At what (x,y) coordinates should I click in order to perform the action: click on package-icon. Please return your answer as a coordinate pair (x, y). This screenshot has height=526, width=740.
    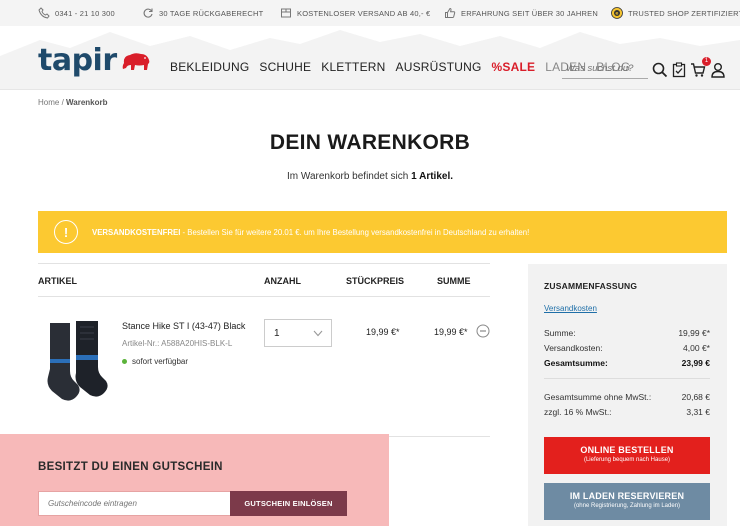
    Looking at the image, I should click on (286, 13).